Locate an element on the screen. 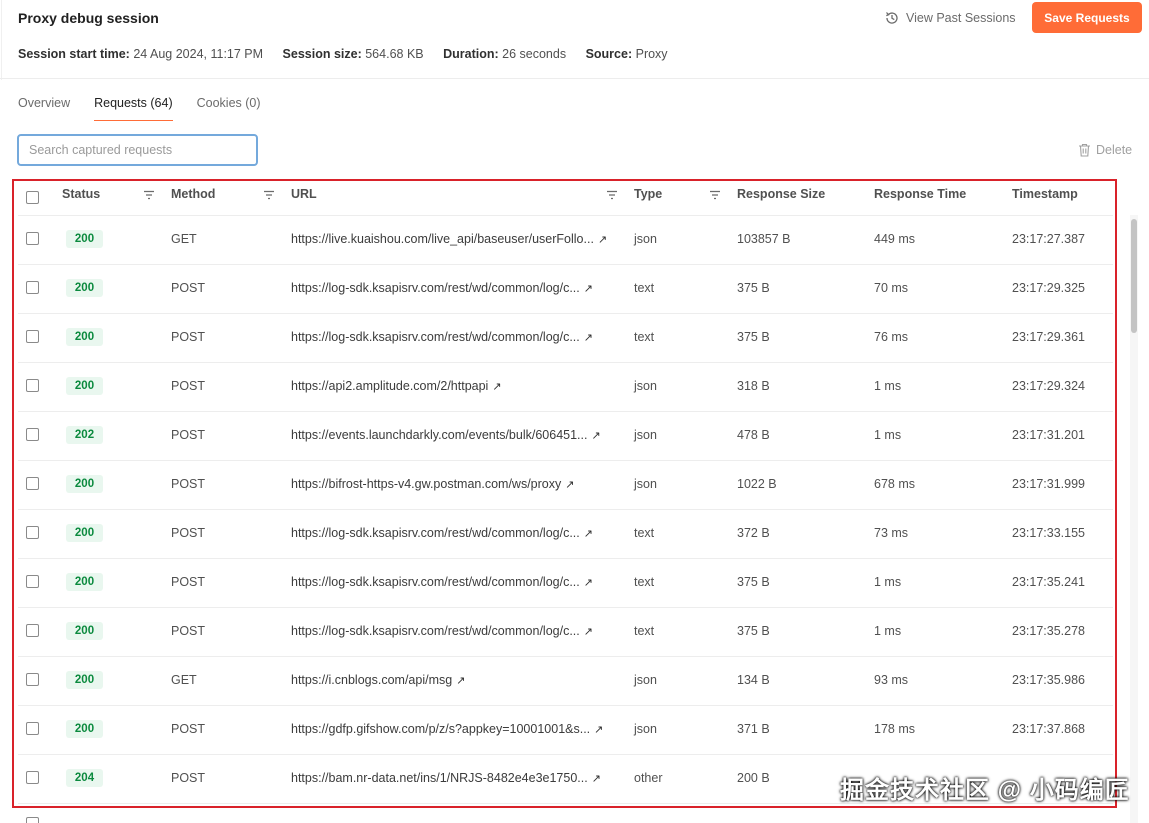 The width and height of the screenshot is (1149, 823). timestamp-cell: 23:17:35.986 is located at coordinates (1048, 680).